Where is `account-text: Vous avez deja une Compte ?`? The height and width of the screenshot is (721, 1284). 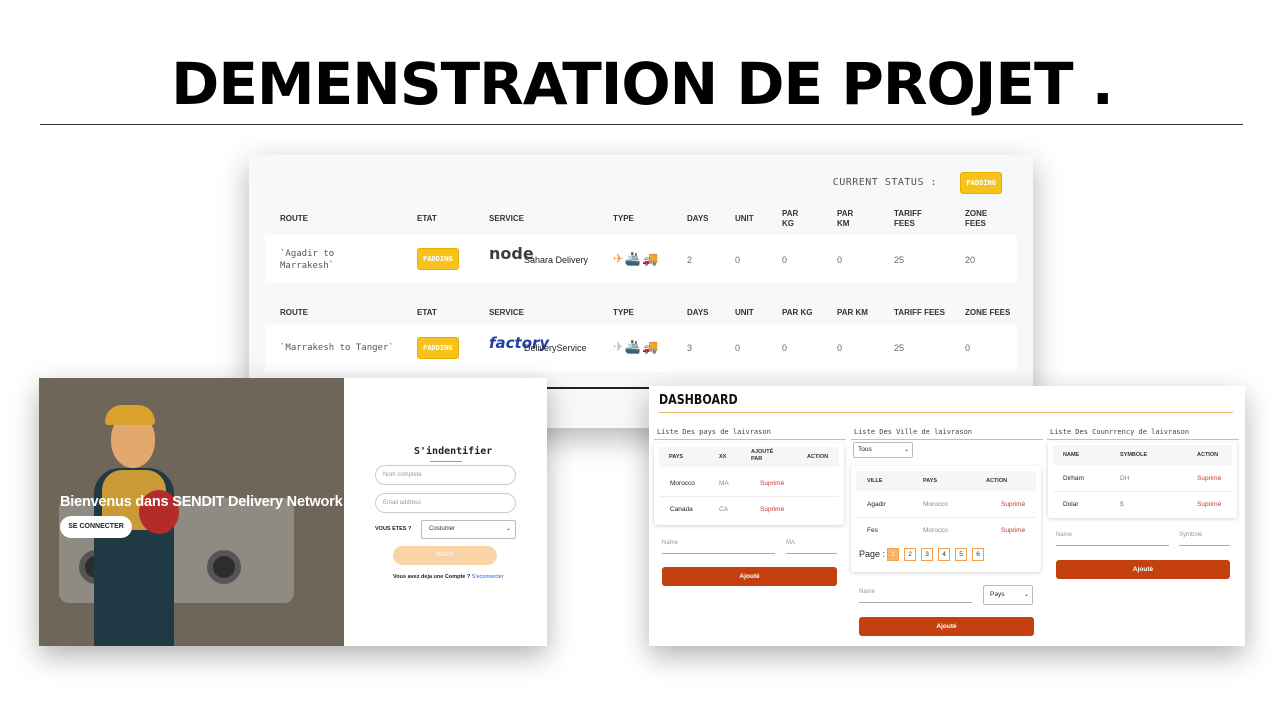 account-text: Vous avez deja une Compte ? is located at coordinates (432, 577).